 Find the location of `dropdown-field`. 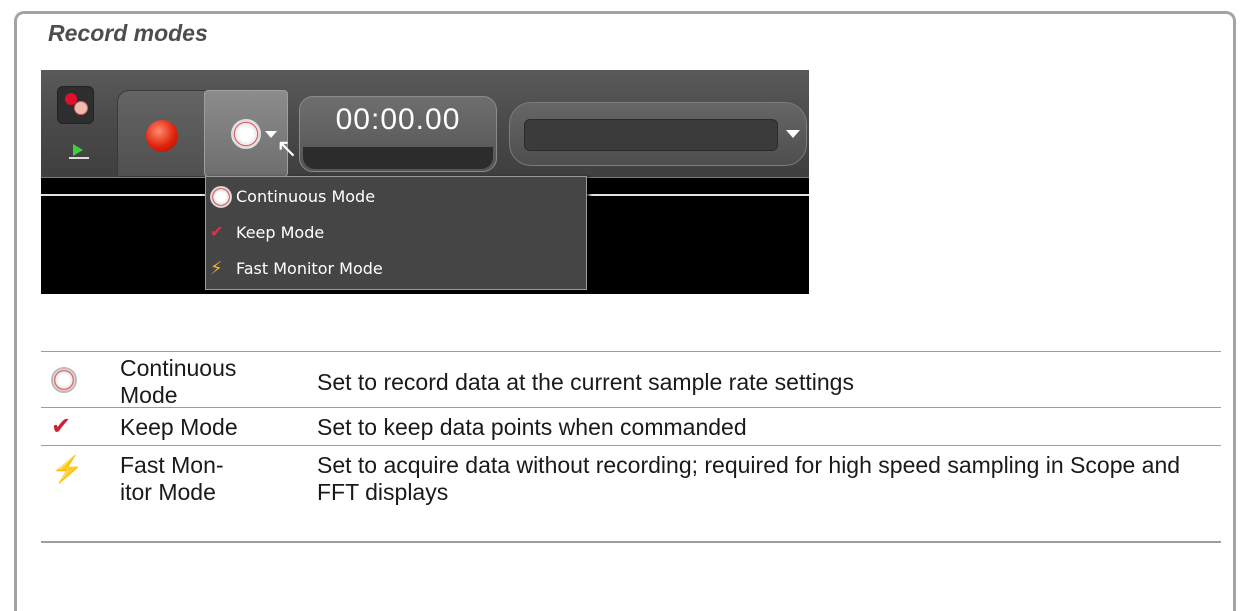

dropdown-field is located at coordinates (651, 135).